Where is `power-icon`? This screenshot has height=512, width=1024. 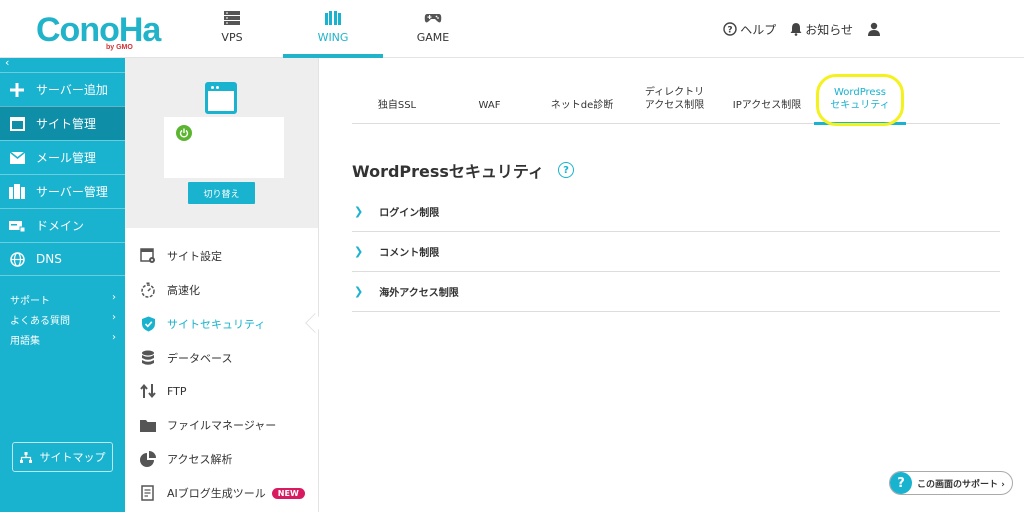 power-icon is located at coordinates (184, 133).